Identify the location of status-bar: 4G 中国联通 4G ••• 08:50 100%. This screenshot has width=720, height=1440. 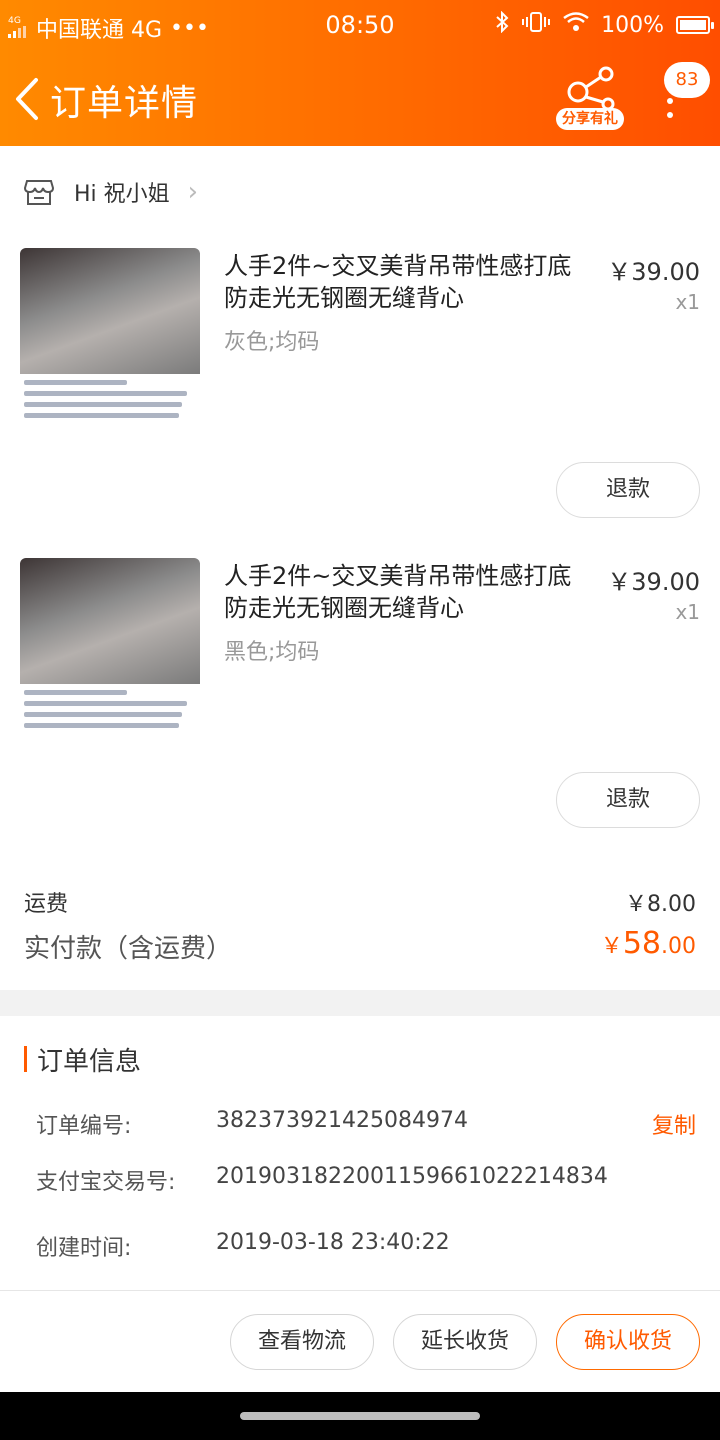
(360, 26).